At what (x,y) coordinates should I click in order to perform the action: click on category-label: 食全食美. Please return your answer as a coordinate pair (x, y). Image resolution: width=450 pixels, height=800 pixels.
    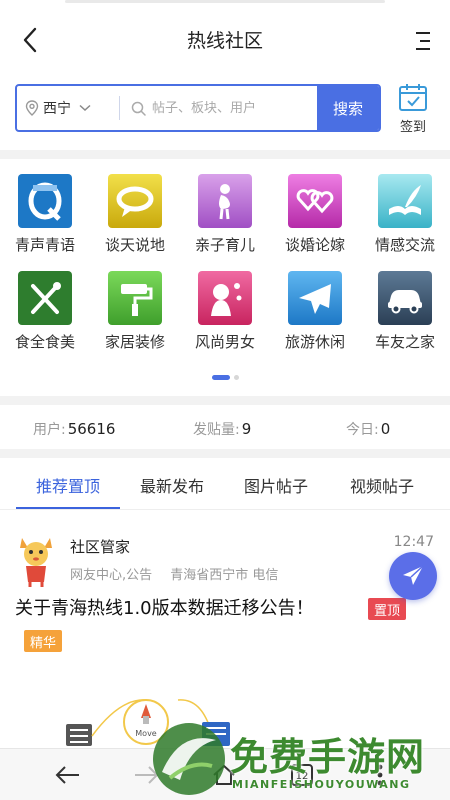
    Looking at the image, I should click on (44, 342).